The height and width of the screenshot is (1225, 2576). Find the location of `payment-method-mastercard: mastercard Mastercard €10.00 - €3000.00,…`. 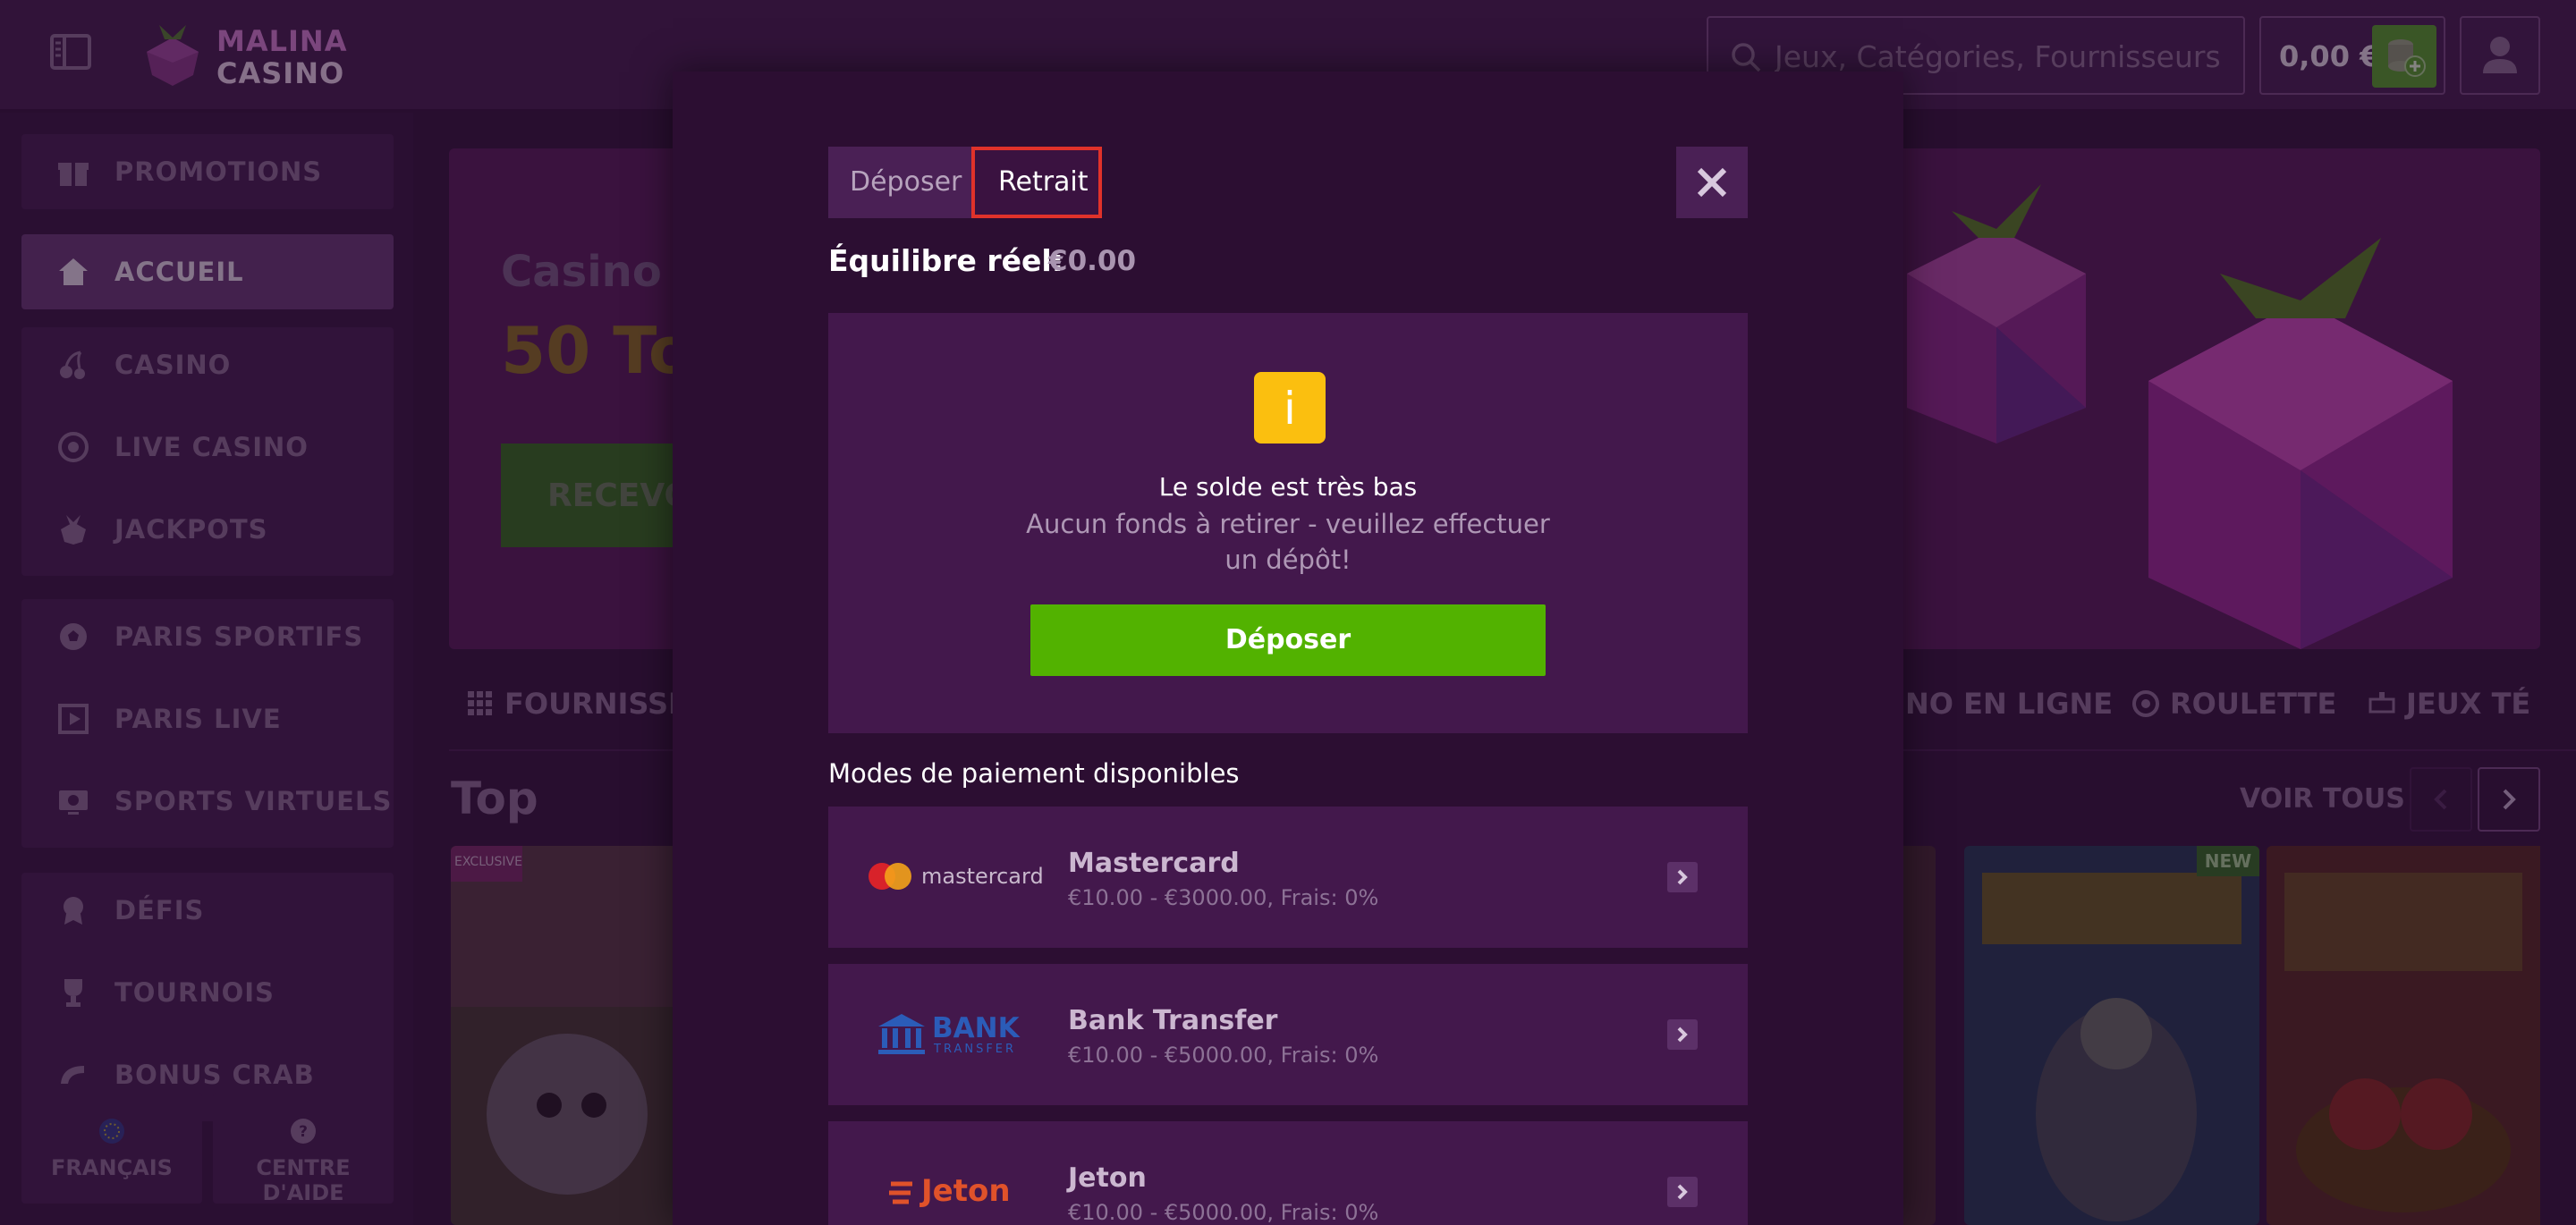

payment-method-mastercard: mastercard Mastercard €10.00 - €3000.00,… is located at coordinates (1288, 877).